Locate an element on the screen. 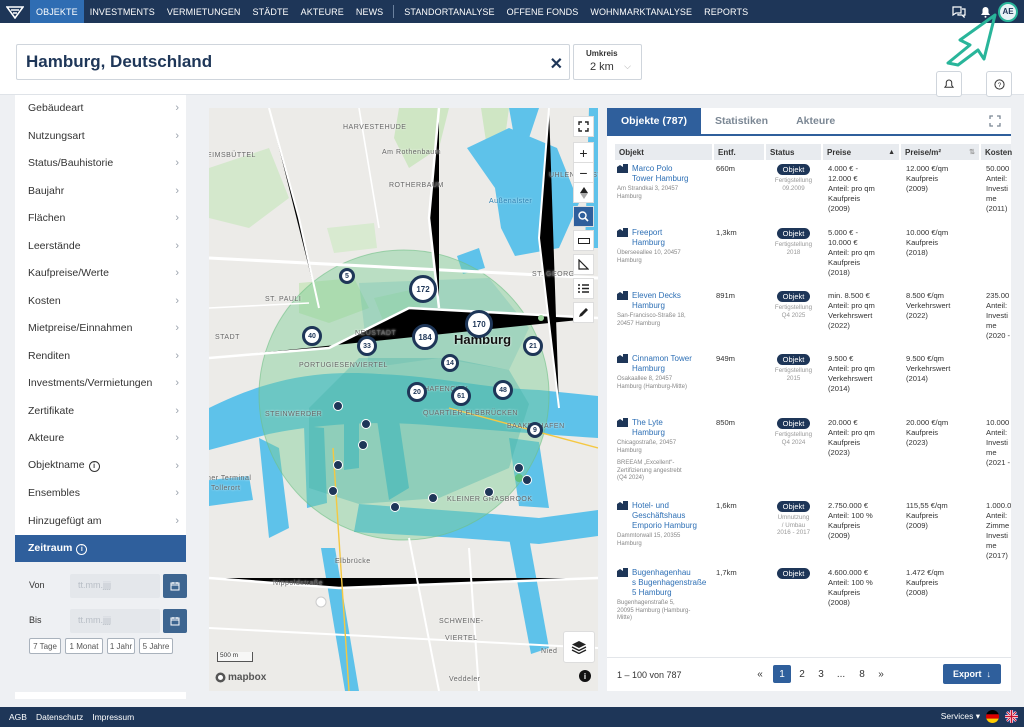 The image size is (1024, 727). mapbox-logo: mapbox is located at coordinates (240, 677).